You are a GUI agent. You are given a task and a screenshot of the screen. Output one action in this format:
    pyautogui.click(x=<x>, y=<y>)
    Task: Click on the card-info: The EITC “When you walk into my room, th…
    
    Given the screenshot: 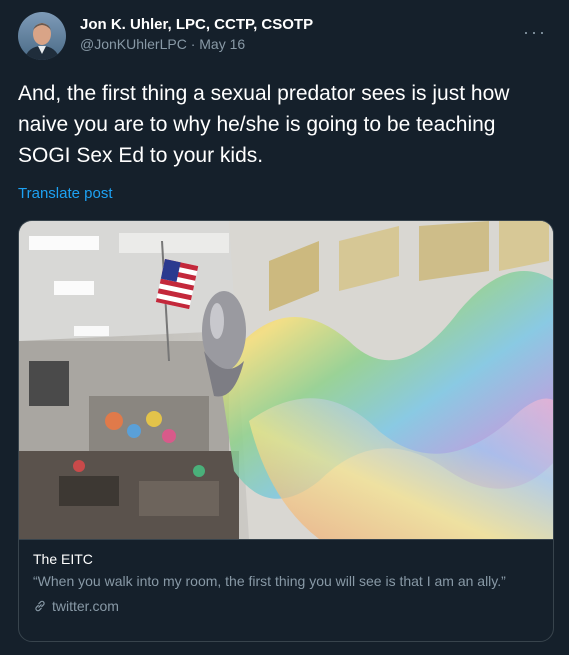 What is the action you would take?
    pyautogui.click(x=286, y=590)
    